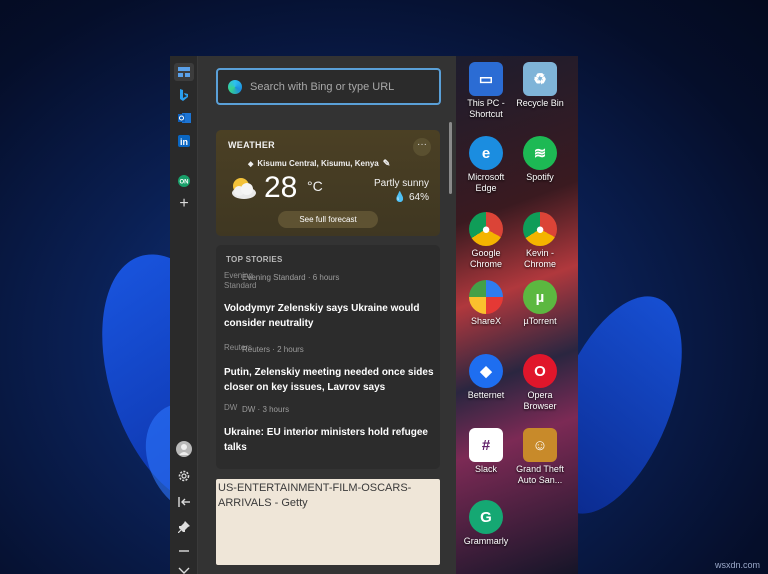  Describe the element at coordinates (486, 182) in the screenshot. I see `desktop-icon-label: Microsoft Edge` at that location.